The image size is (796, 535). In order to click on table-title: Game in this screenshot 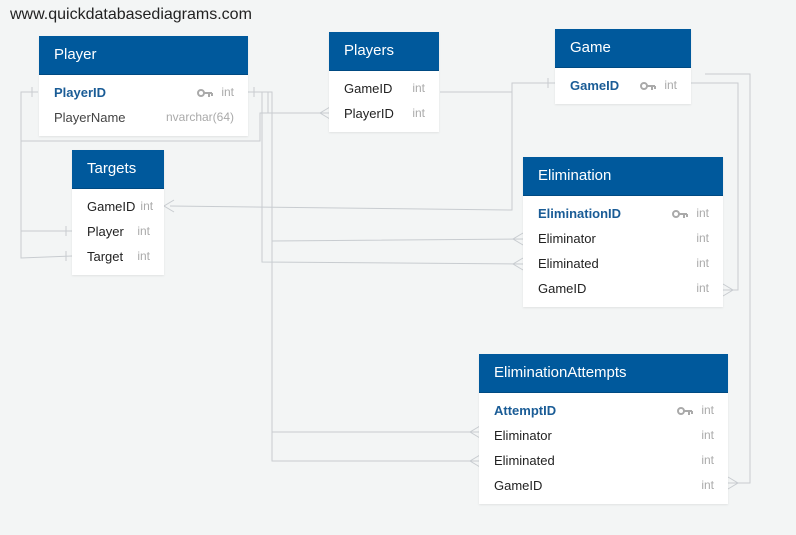, I will do `click(623, 48)`.